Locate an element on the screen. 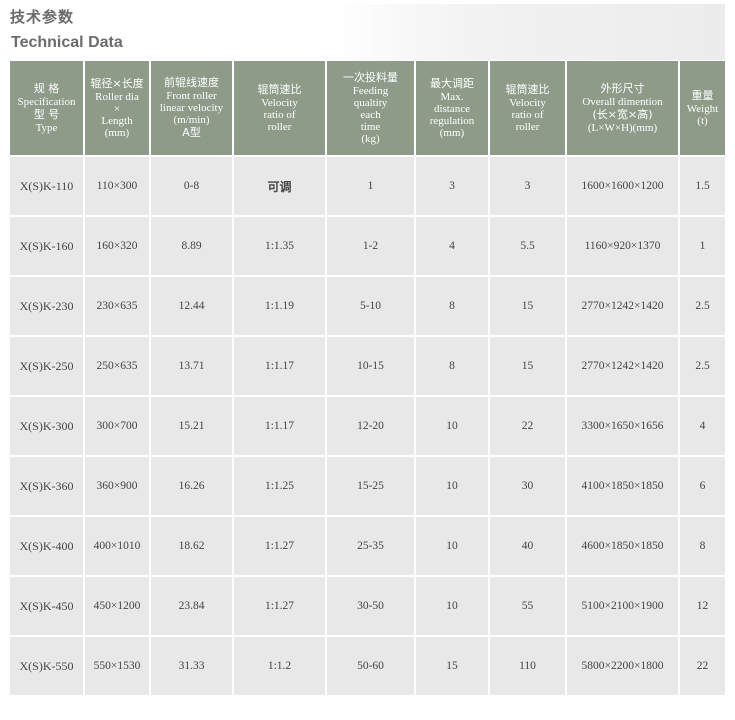  cell-velocity-ratio: 1:1.27 is located at coordinates (280, 606).